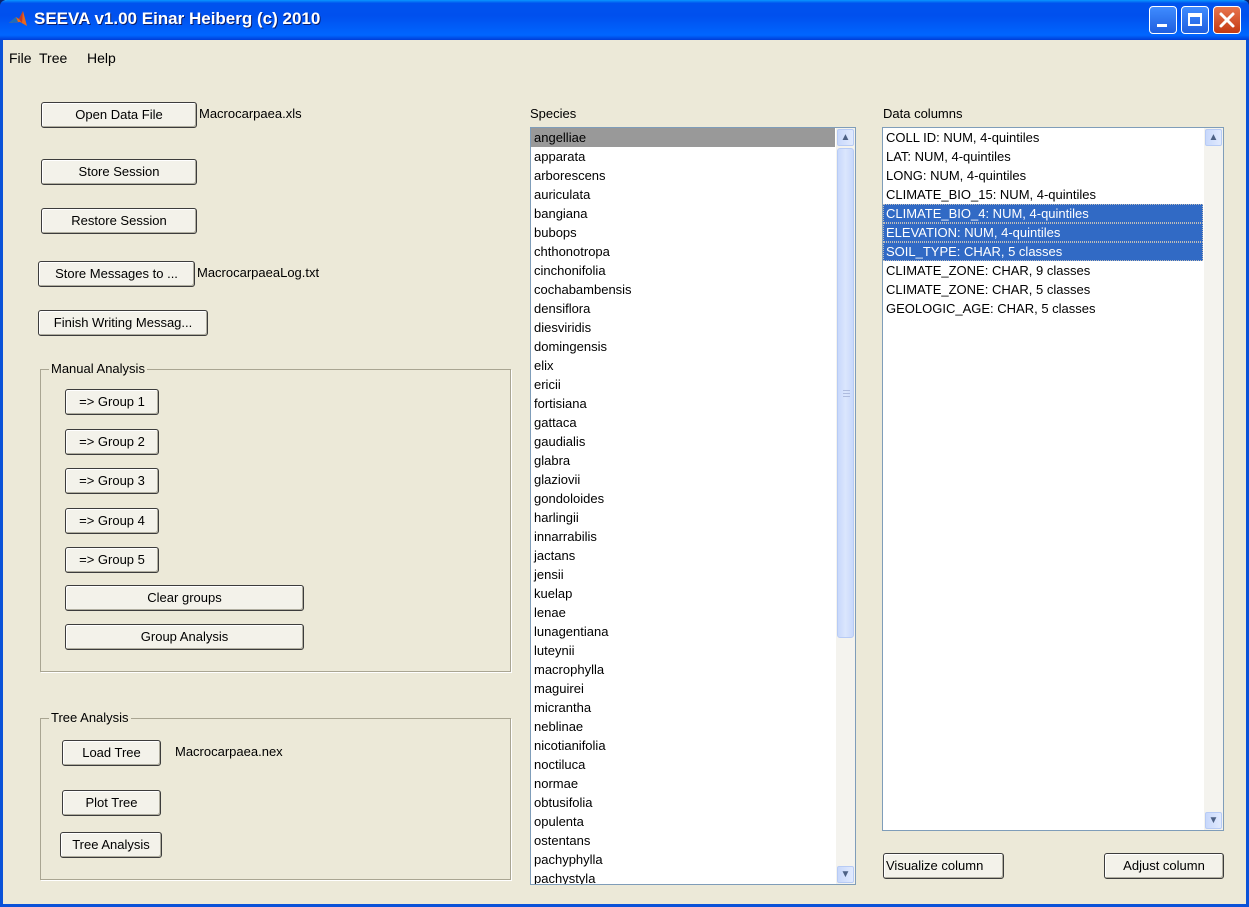 This screenshot has width=1249, height=907. I want to click on menu-tree: Tree, so click(53, 58).